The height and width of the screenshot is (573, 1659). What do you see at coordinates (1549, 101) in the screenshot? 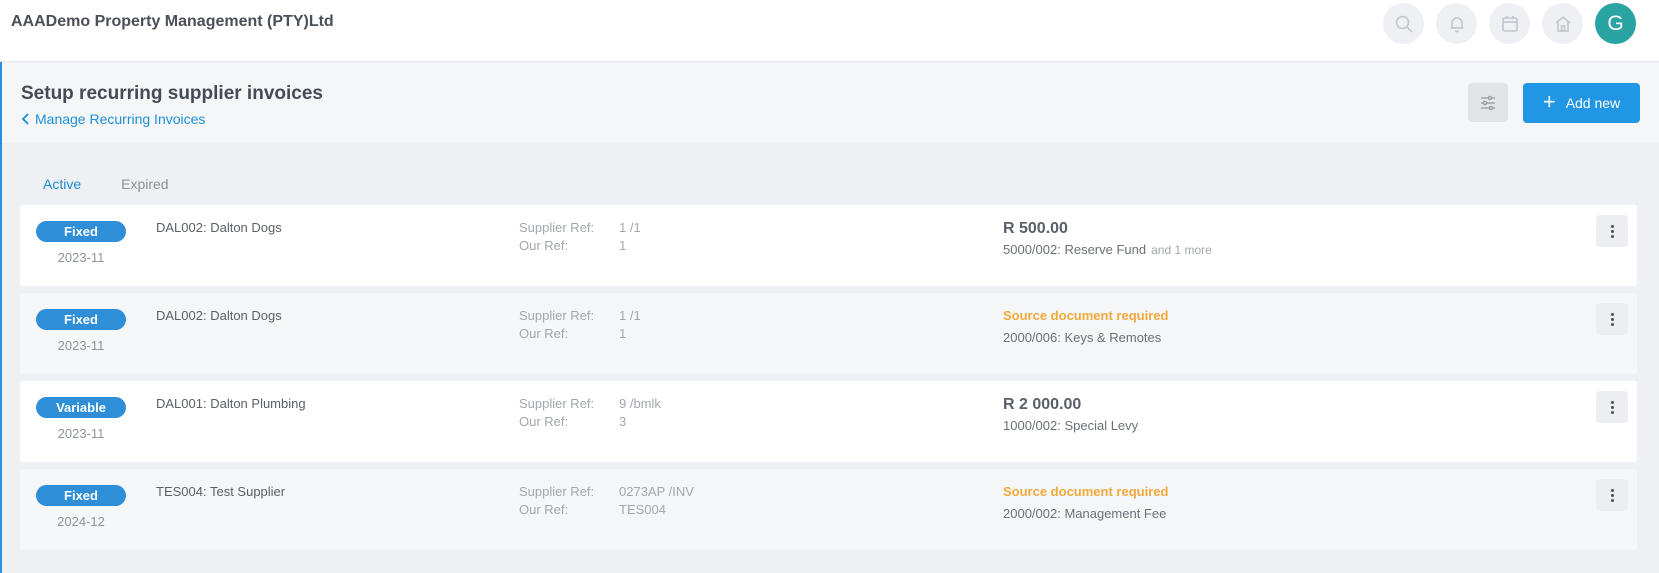
I see `plus-icon: +` at bounding box center [1549, 101].